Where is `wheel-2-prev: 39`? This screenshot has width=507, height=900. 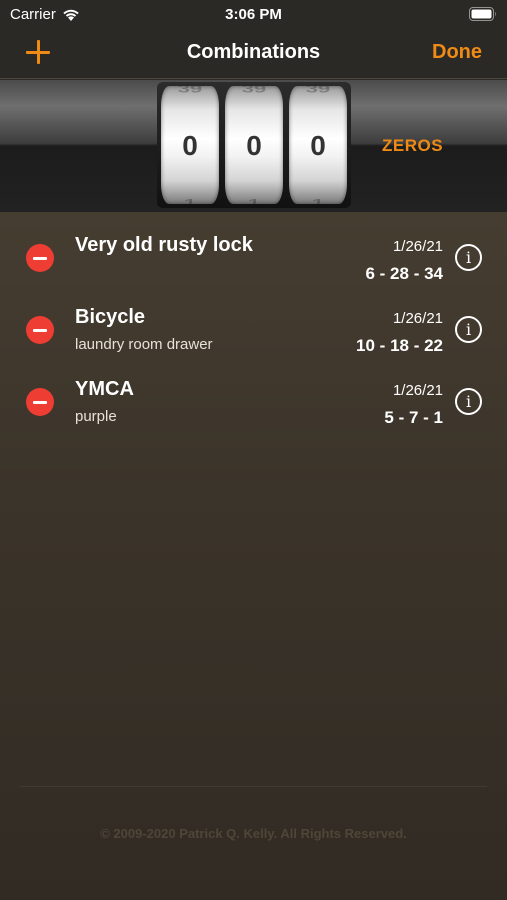
wheel-2-prev: 39 is located at coordinates (254, 90).